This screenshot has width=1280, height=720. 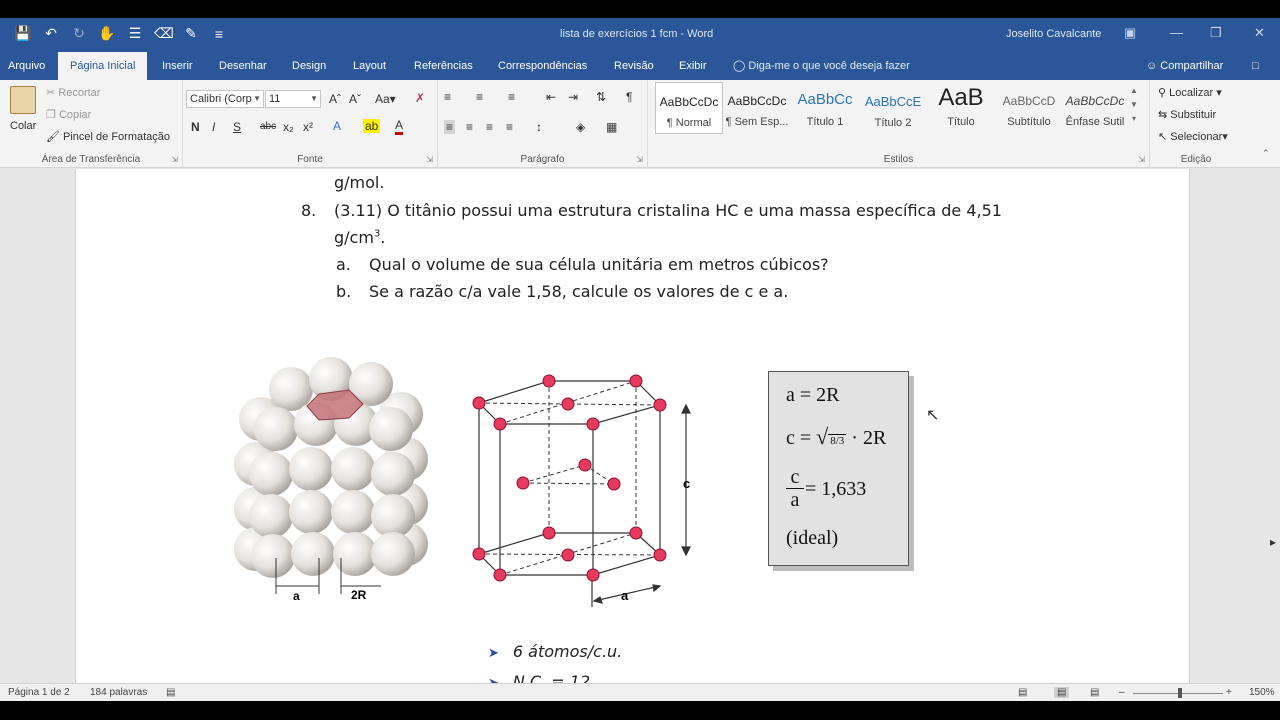 What do you see at coordinates (893, 108) in the screenshot?
I see `style-heading-2: AaBbCcE Título 2` at bounding box center [893, 108].